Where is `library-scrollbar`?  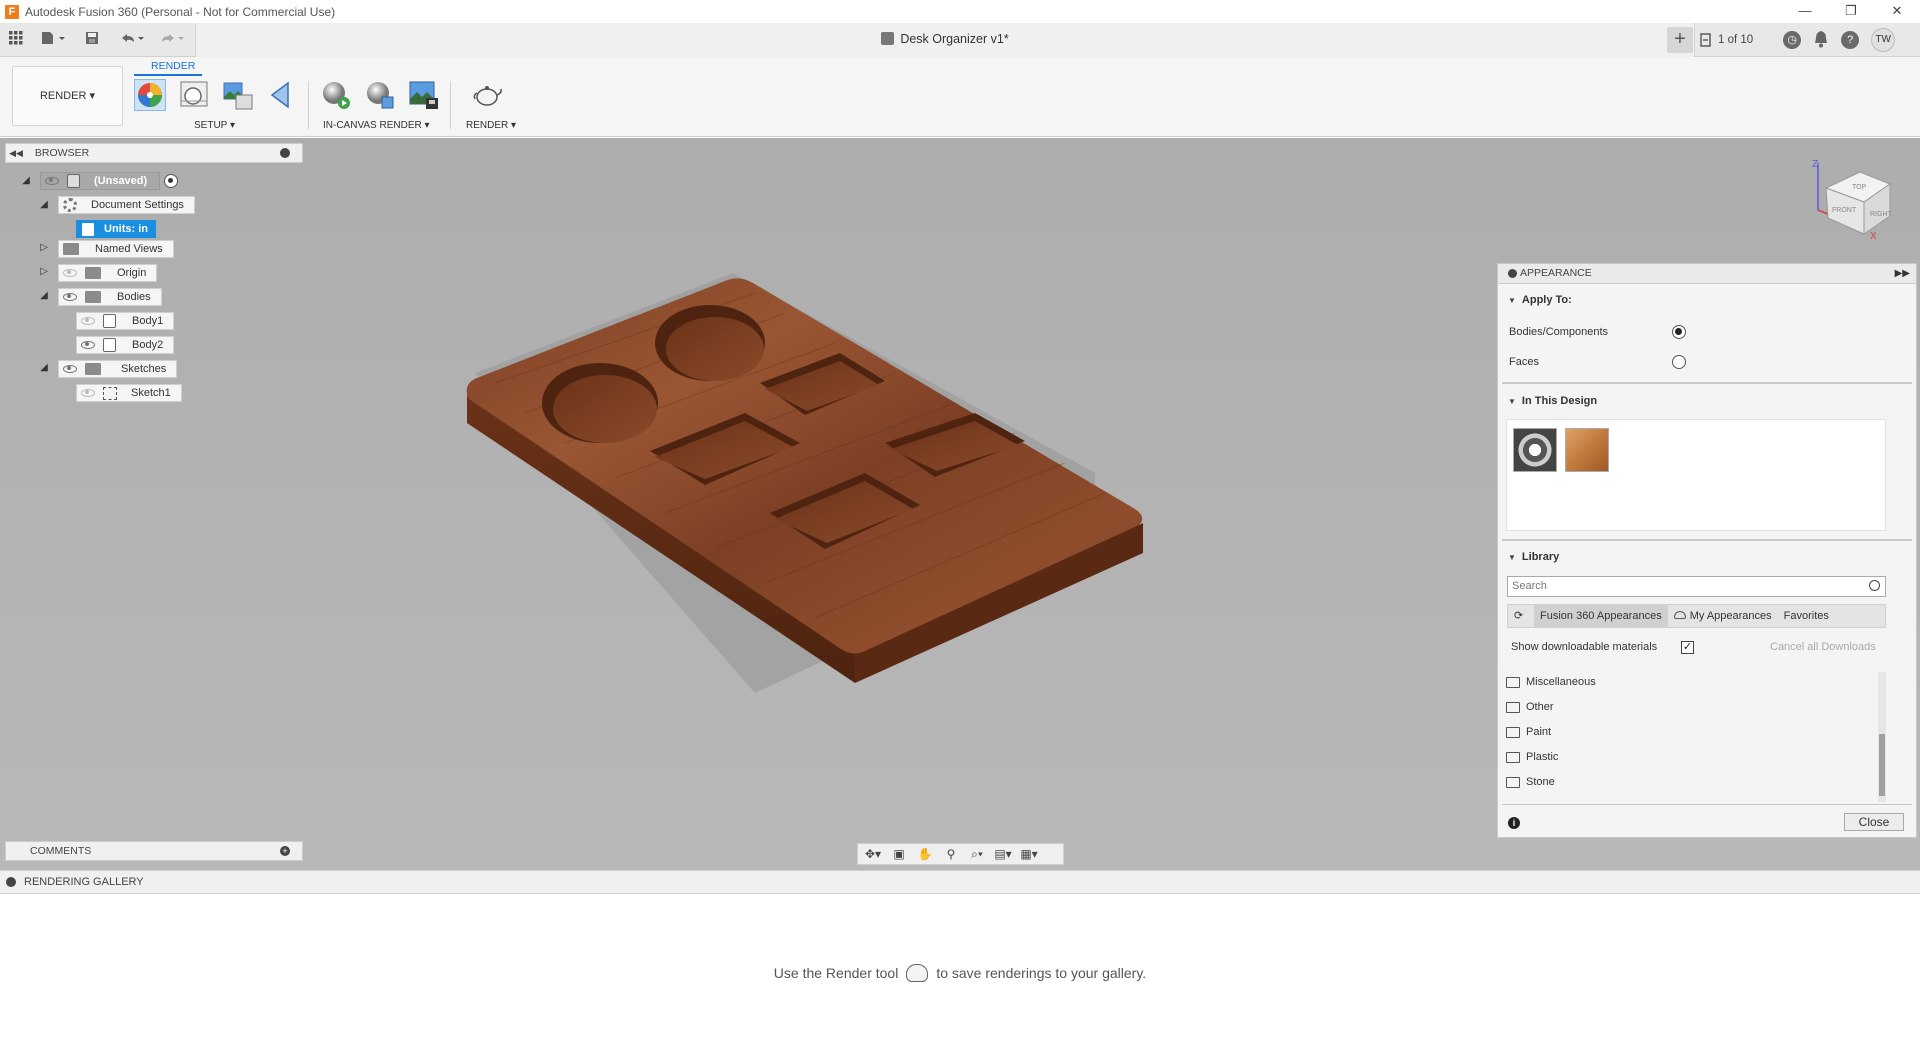 library-scrollbar is located at coordinates (1882, 737).